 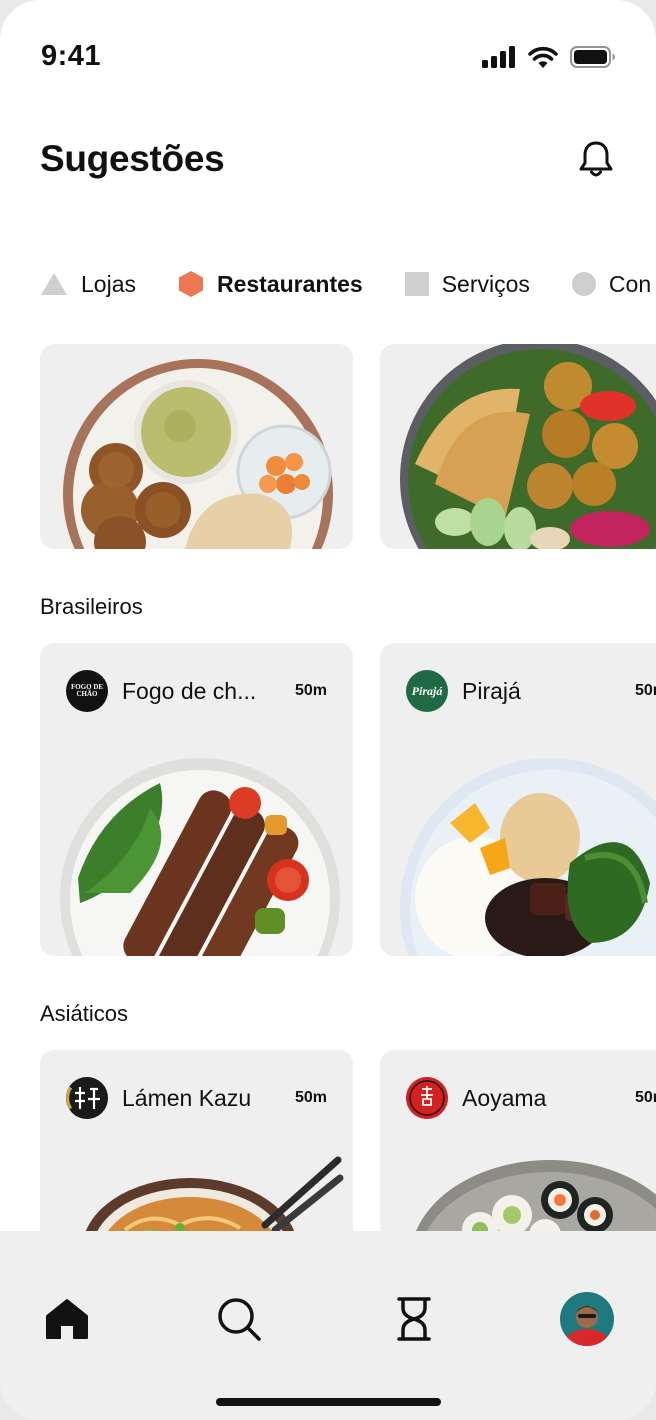 I want to click on tab-restaurantes: Restaurantes, so click(x=270, y=284).